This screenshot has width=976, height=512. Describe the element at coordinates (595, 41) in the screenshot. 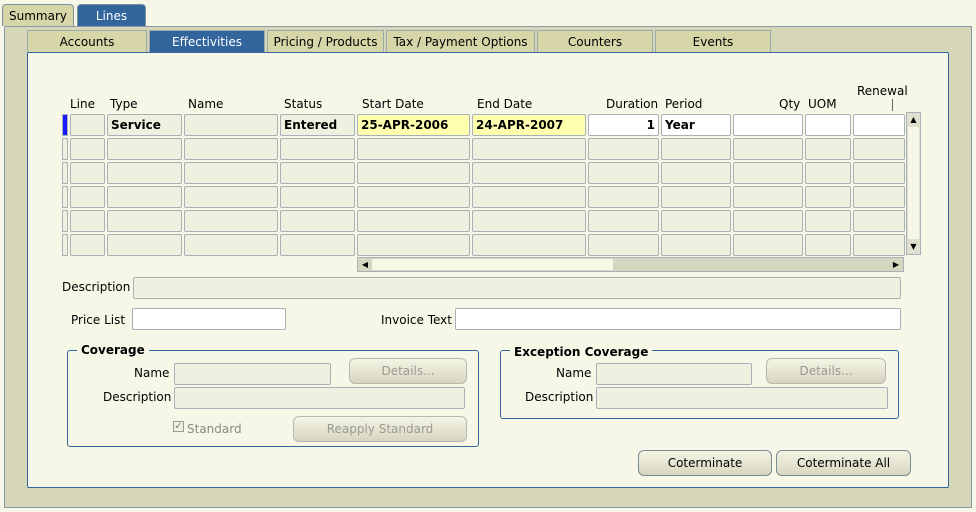

I see `tab-counters: Counters` at that location.